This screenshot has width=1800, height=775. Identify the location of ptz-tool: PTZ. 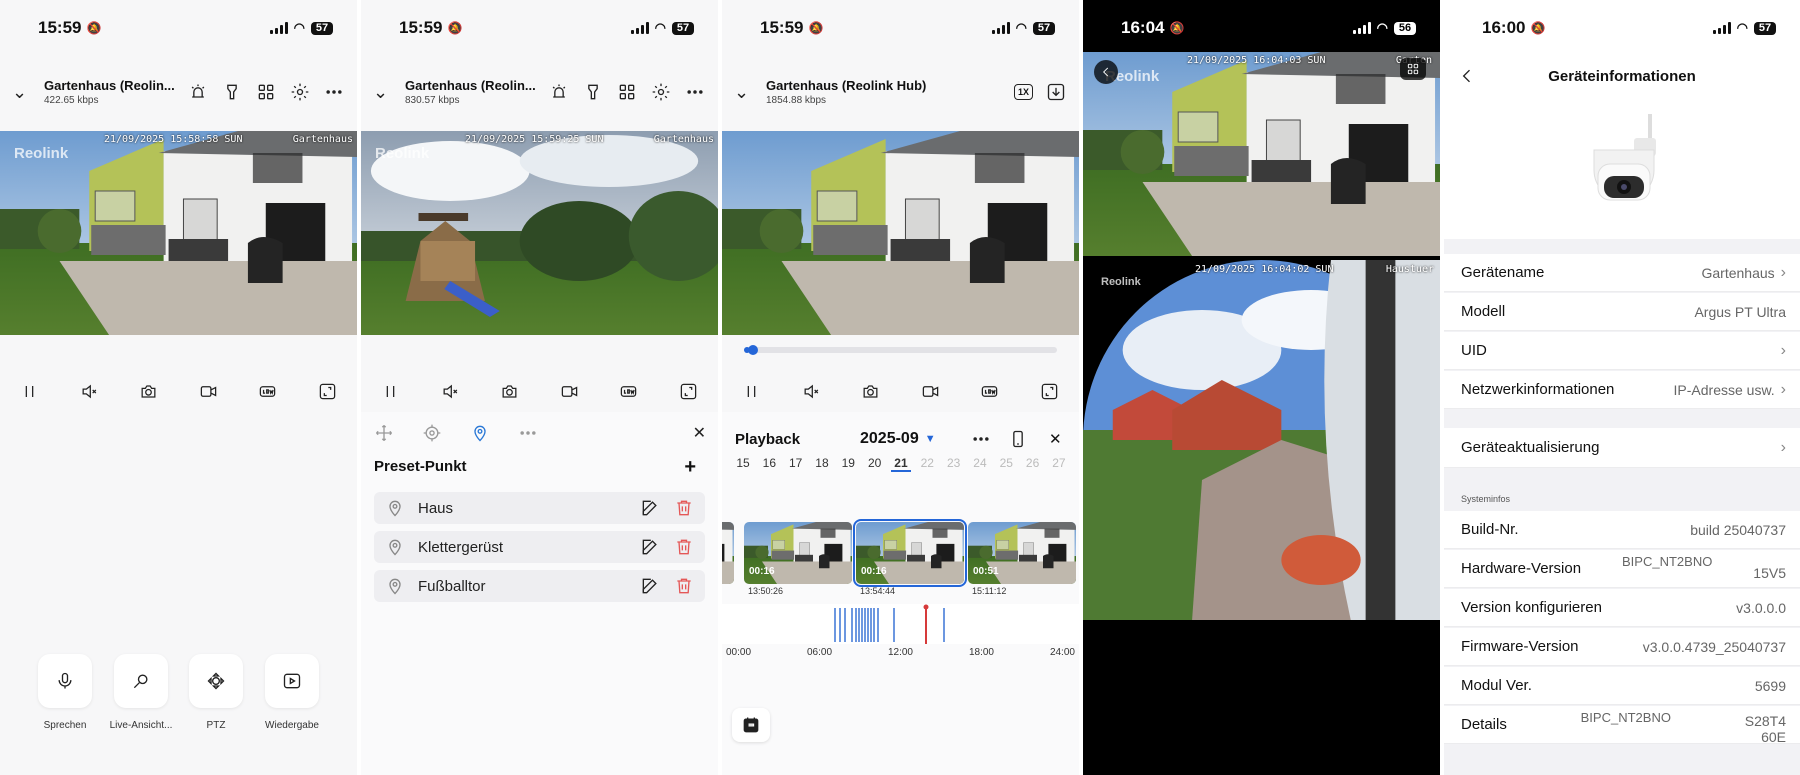
(216, 692).